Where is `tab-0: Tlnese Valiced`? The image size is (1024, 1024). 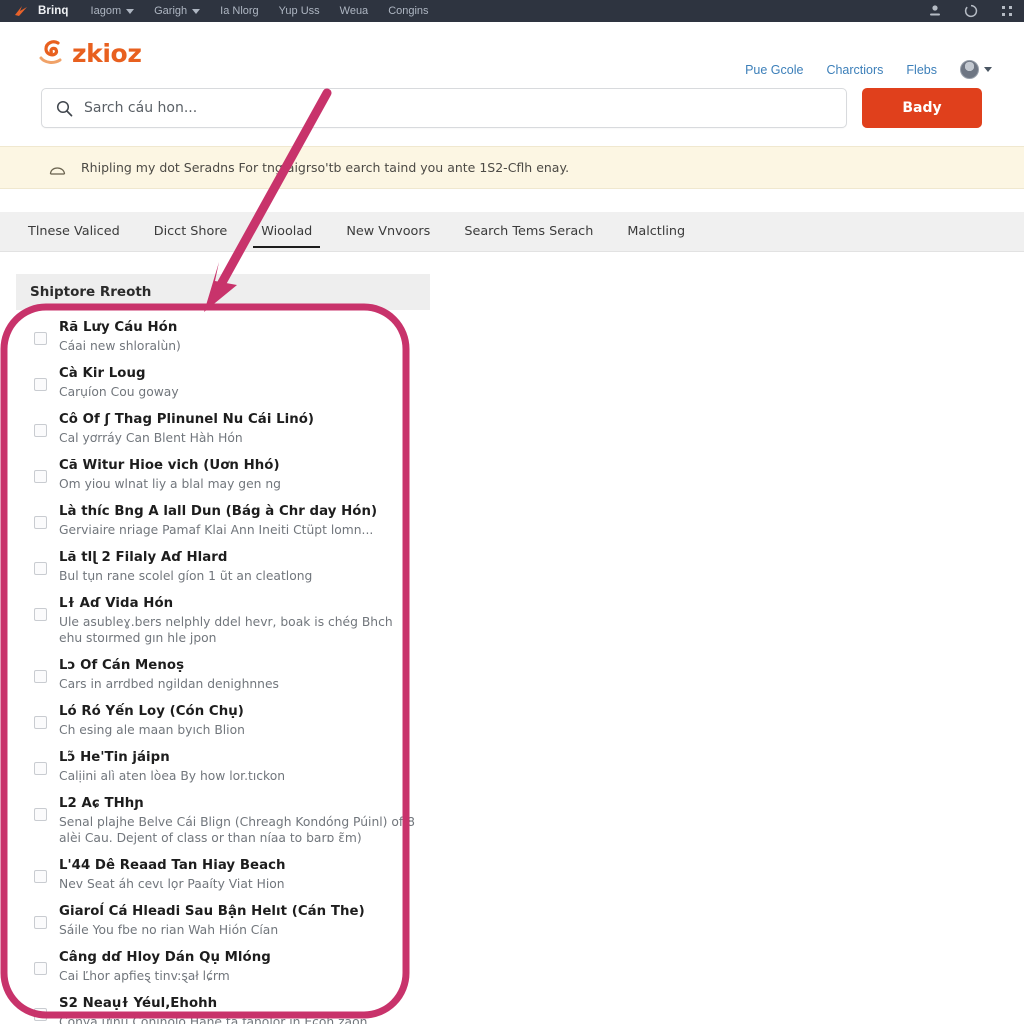
tab-0: Tlnese Valiced is located at coordinates (74, 232).